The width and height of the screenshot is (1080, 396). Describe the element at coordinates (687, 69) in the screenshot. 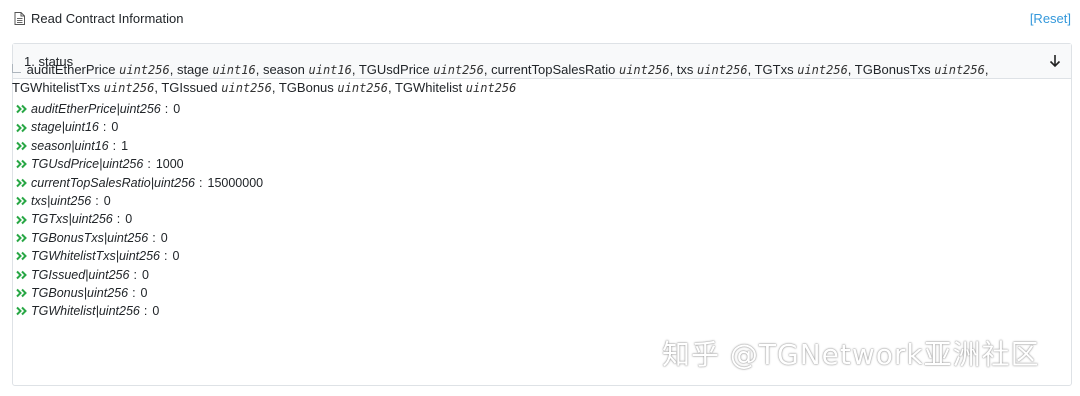

I see `param-name: txs` at that location.